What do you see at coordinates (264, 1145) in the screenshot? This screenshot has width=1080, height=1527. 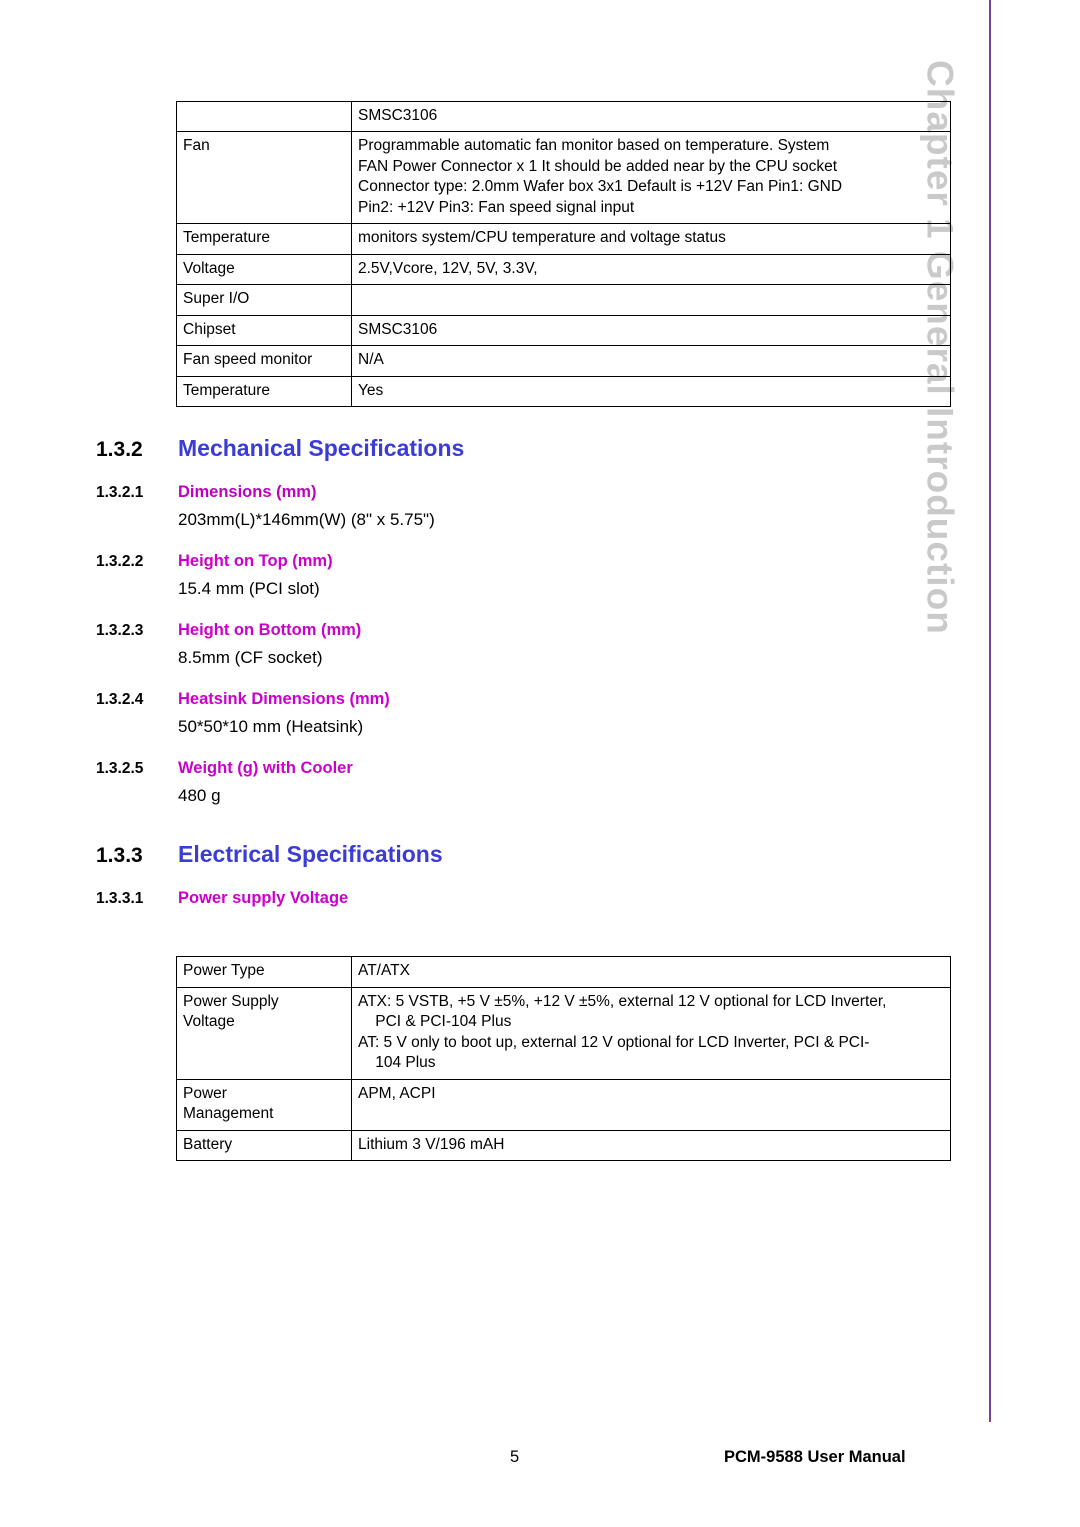 I see `cell-label: Battery` at bounding box center [264, 1145].